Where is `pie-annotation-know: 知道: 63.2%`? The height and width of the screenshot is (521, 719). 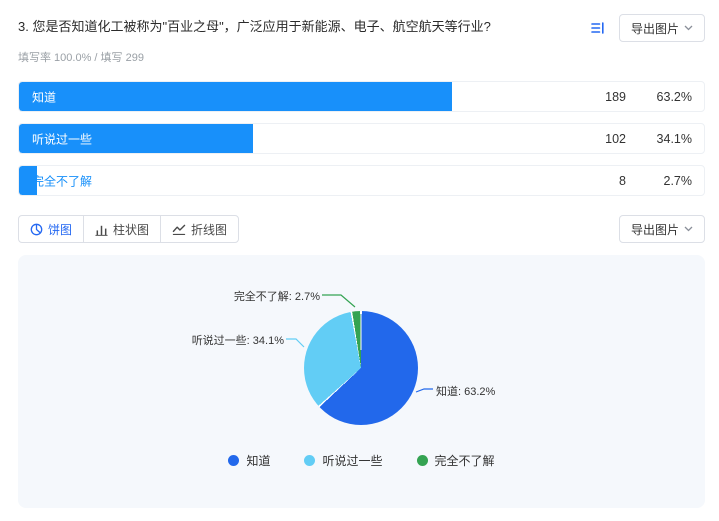
pie-annotation-know: 知道: 63.2% is located at coordinates (466, 392).